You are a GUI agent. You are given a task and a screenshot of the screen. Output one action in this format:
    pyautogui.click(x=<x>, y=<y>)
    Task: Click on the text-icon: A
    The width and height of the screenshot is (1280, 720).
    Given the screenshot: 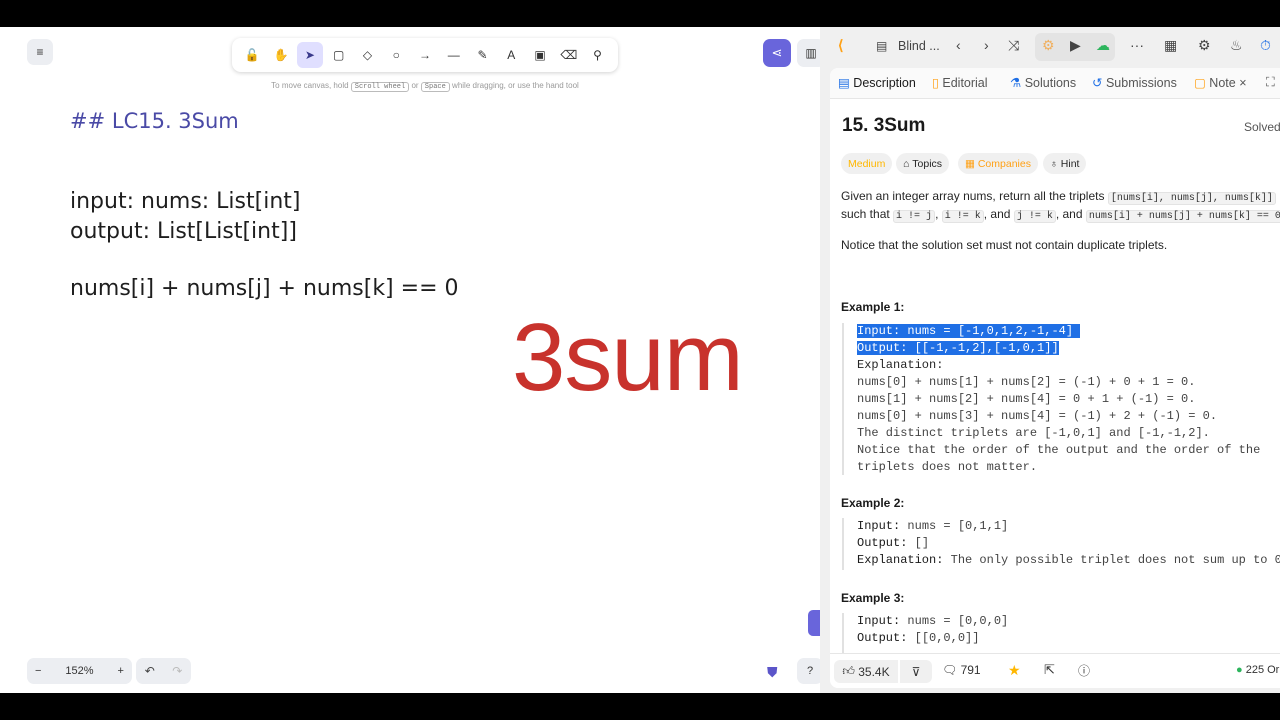 What is the action you would take?
    pyautogui.click(x=511, y=55)
    